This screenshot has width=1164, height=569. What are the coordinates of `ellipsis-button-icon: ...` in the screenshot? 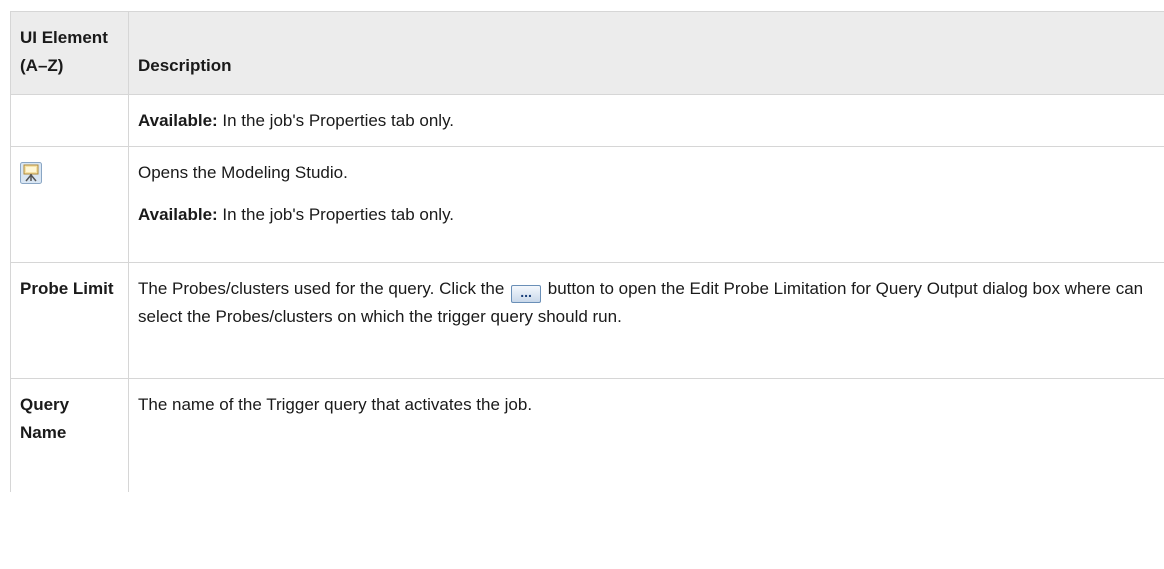 It's located at (526, 294).